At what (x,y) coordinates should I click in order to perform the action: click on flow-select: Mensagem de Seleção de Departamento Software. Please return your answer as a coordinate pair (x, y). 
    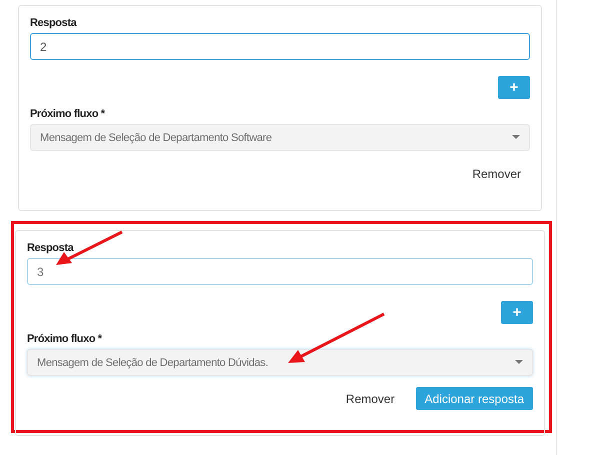
    Looking at the image, I should click on (280, 137).